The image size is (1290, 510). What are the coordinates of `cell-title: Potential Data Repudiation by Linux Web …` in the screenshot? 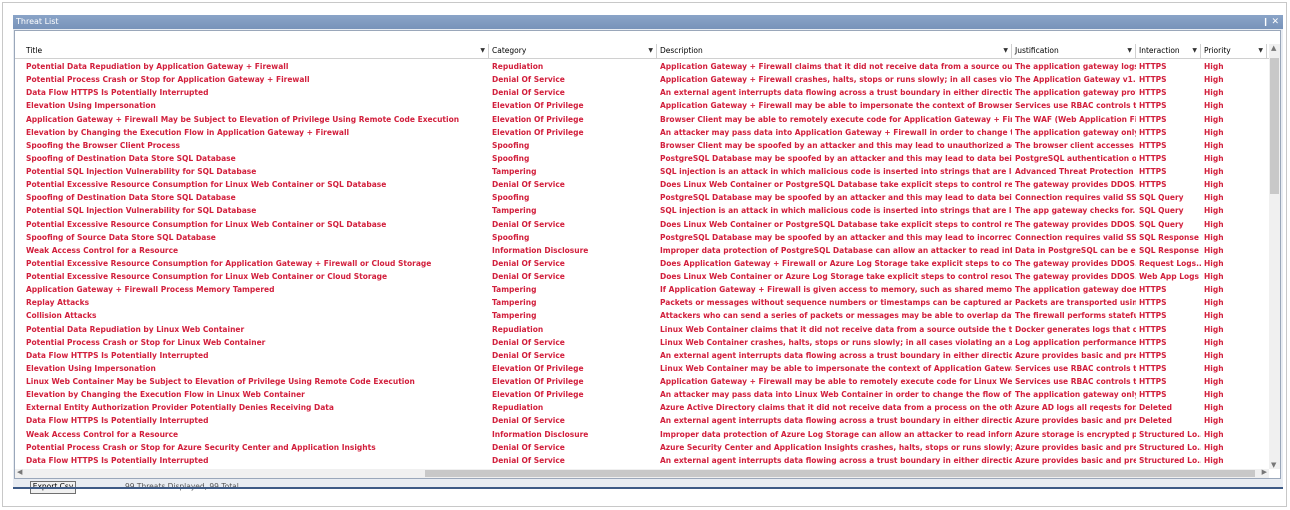 It's located at (135, 329).